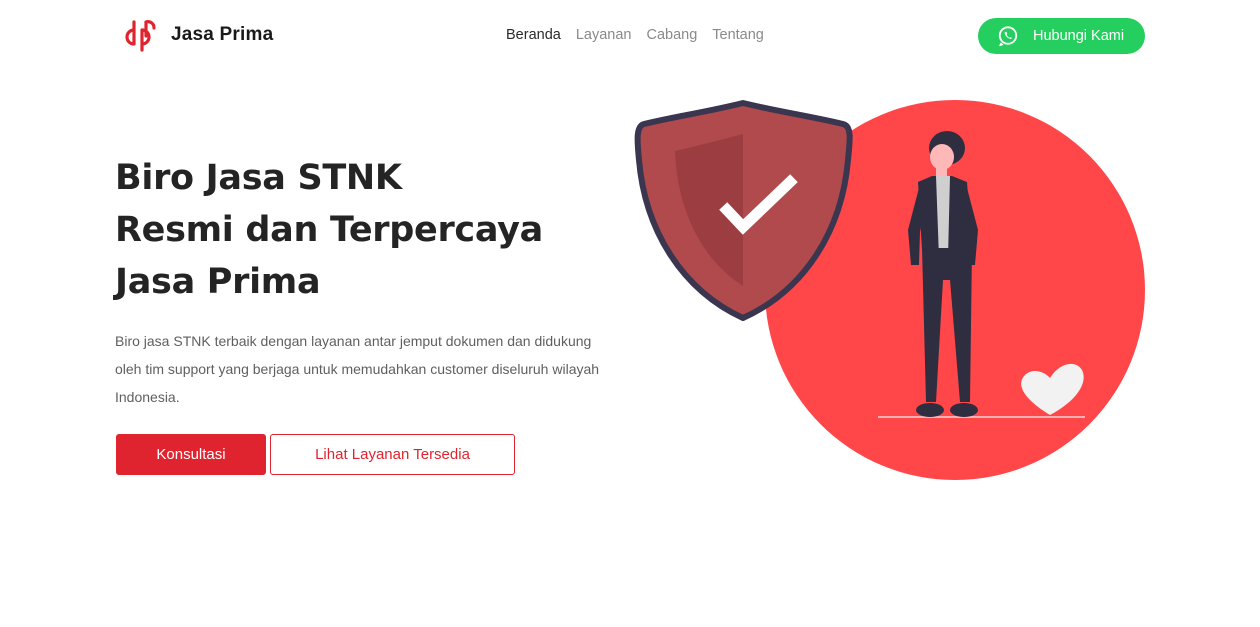  What do you see at coordinates (642, 35) in the screenshot?
I see `main-menu: Beranda Layanan Cabang Tentang` at bounding box center [642, 35].